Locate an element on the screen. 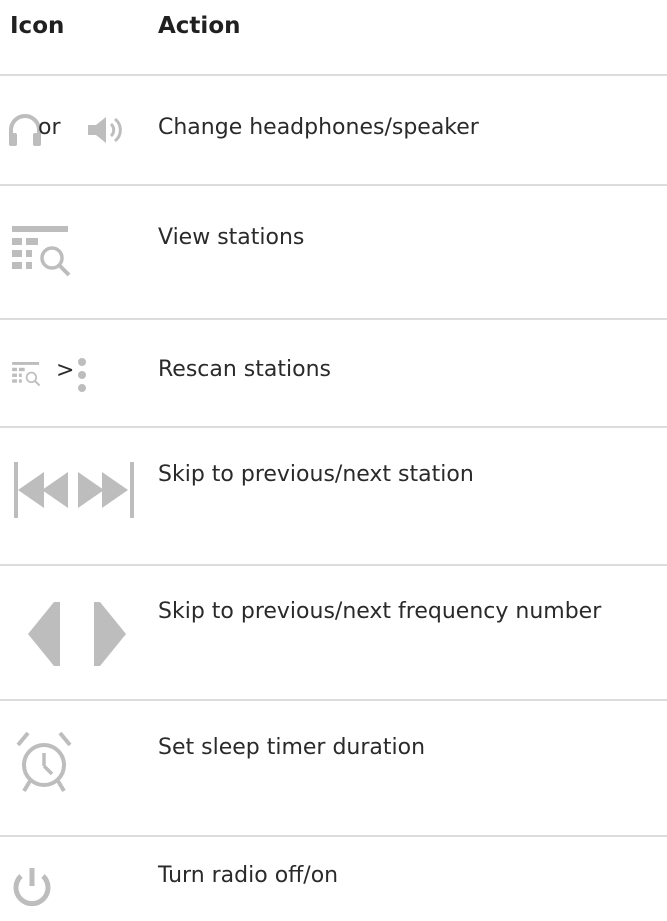 Image resolution: width=667 pixels, height=921 pixels. icon-cell: > is located at coordinates (81, 373).